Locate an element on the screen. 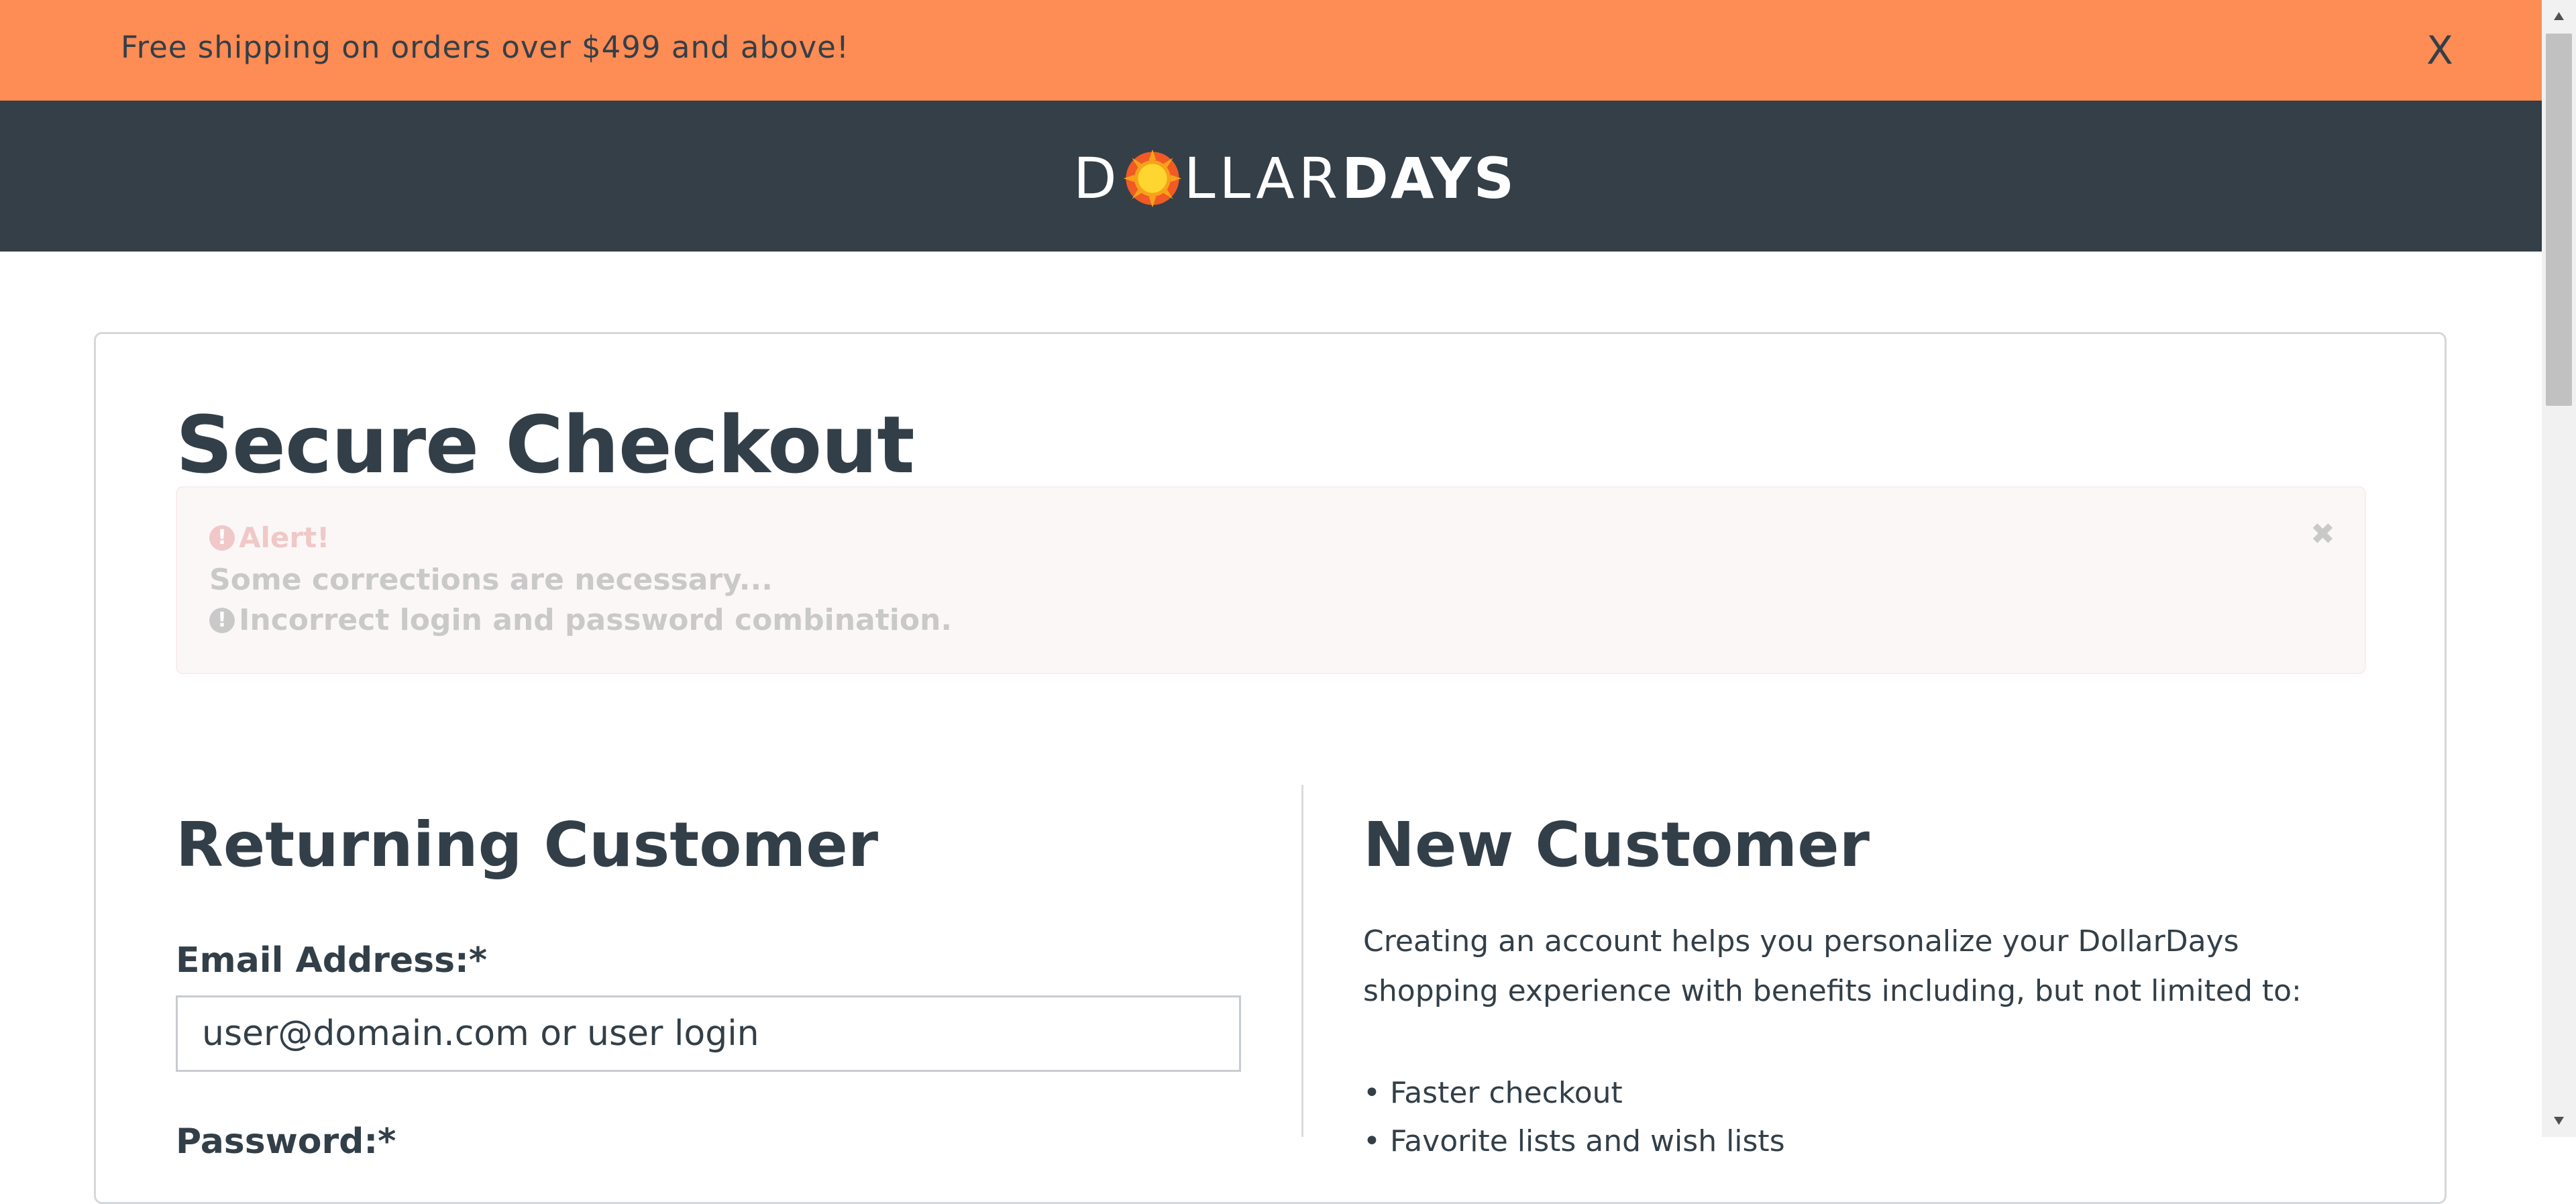 The height and width of the screenshot is (1204, 2576). new-customer-title: New Customer is located at coordinates (1616, 845).